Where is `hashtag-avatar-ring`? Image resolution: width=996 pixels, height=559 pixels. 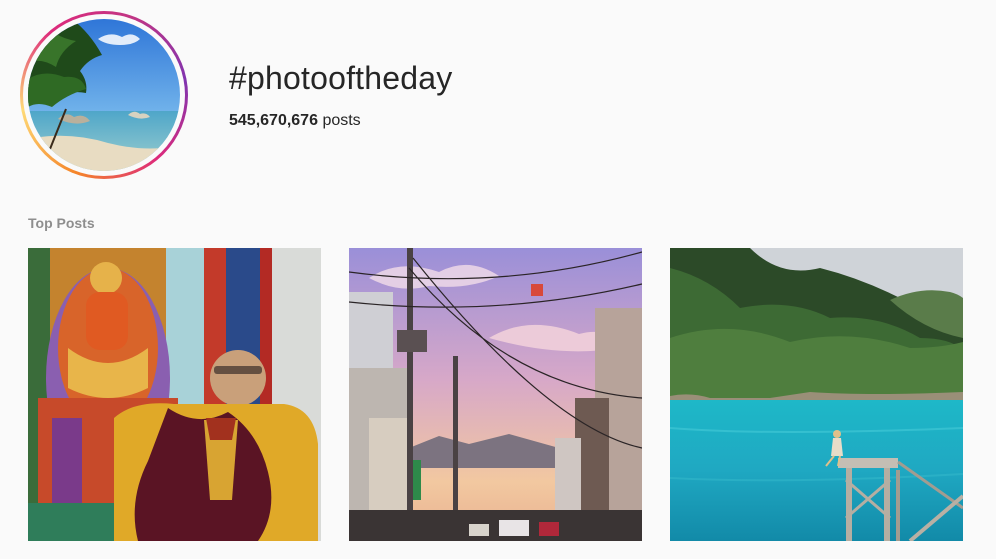
hashtag-avatar-ring is located at coordinates (104, 95).